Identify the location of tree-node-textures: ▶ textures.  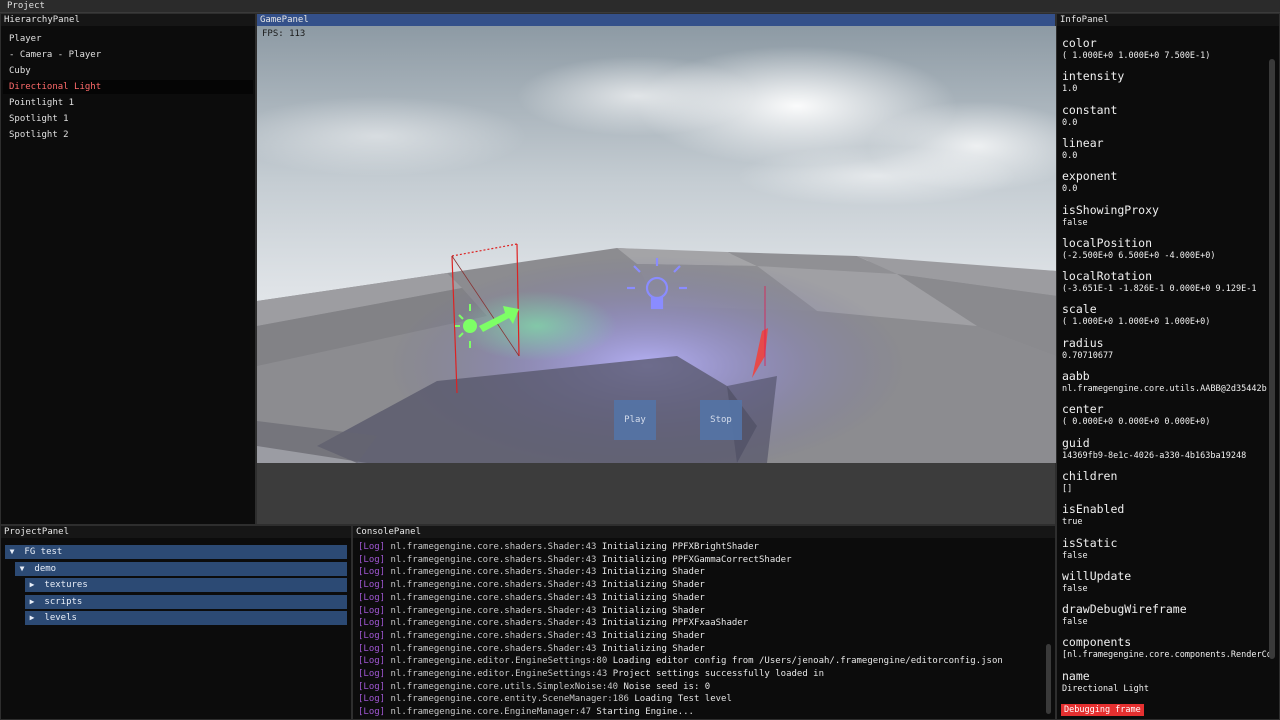
(186, 585).